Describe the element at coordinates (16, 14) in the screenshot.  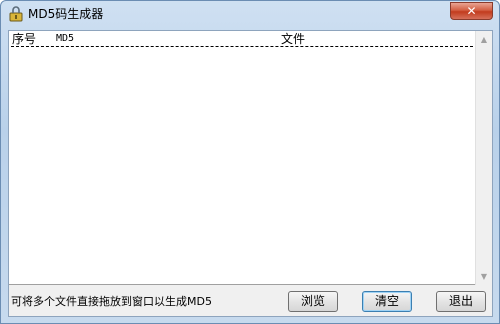
I see `app-icon` at that location.